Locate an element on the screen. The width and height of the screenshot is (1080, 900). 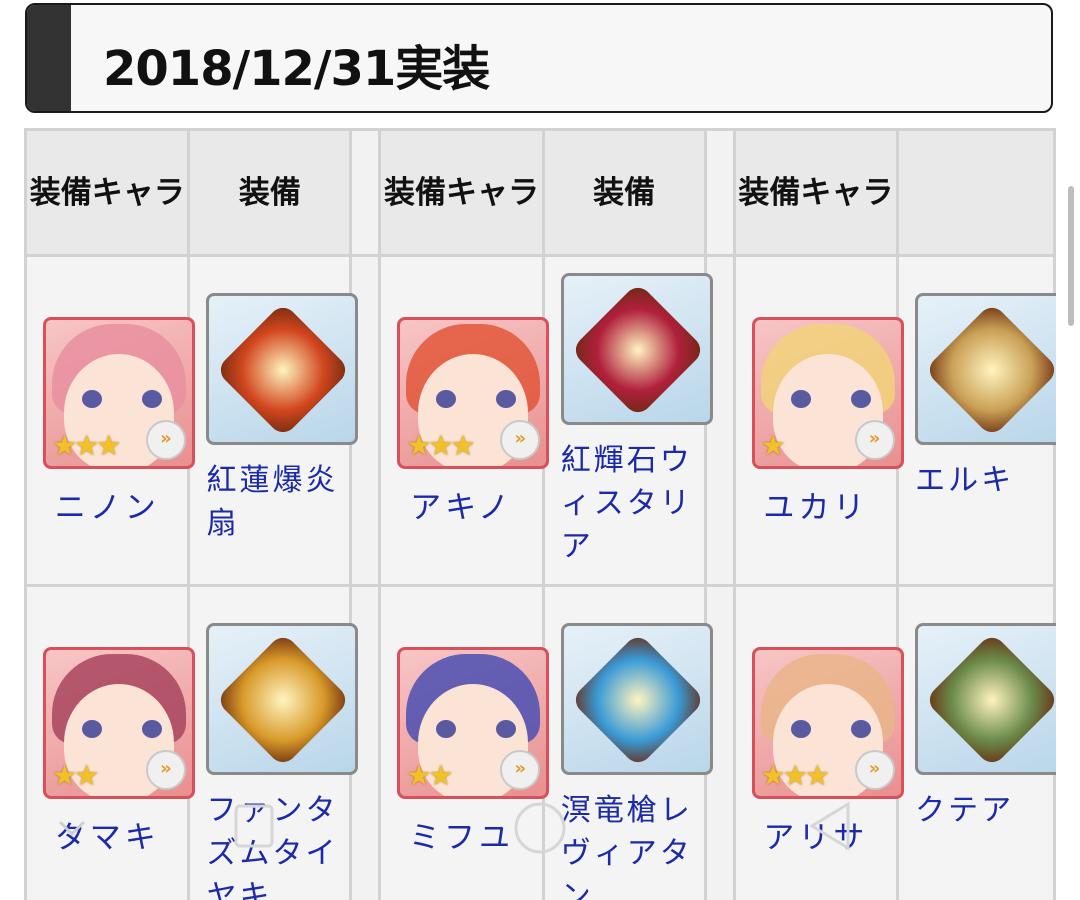
rarity-stars: ★ is located at coordinates (773, 445).